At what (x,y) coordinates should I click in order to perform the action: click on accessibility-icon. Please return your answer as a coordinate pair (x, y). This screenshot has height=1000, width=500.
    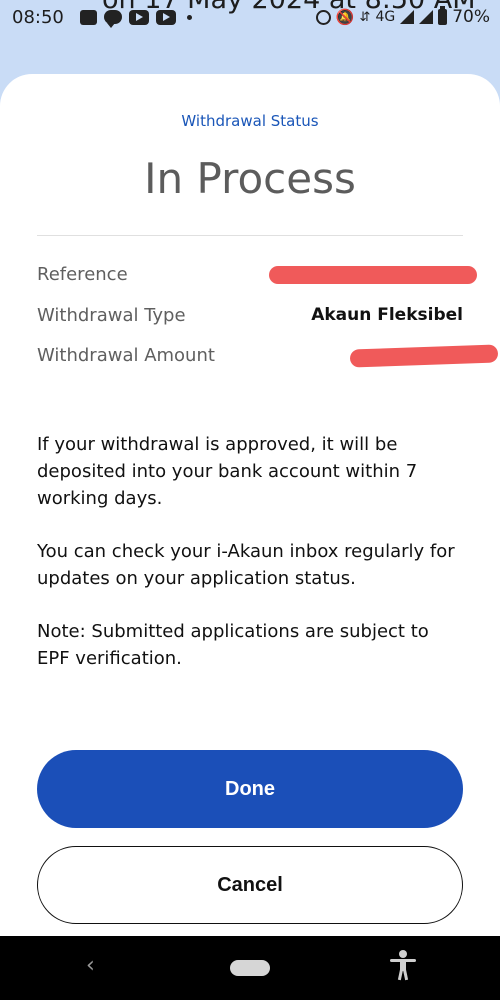
    Looking at the image, I should click on (403, 965).